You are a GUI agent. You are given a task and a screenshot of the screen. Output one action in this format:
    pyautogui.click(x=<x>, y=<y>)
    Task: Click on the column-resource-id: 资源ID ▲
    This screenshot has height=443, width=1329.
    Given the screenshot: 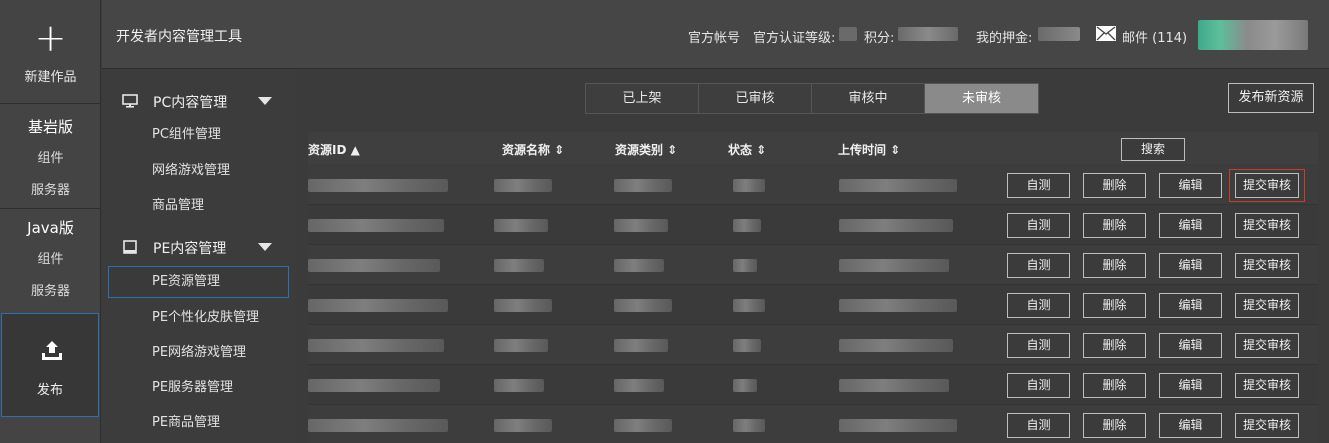 What is the action you would take?
    pyautogui.click(x=334, y=149)
    